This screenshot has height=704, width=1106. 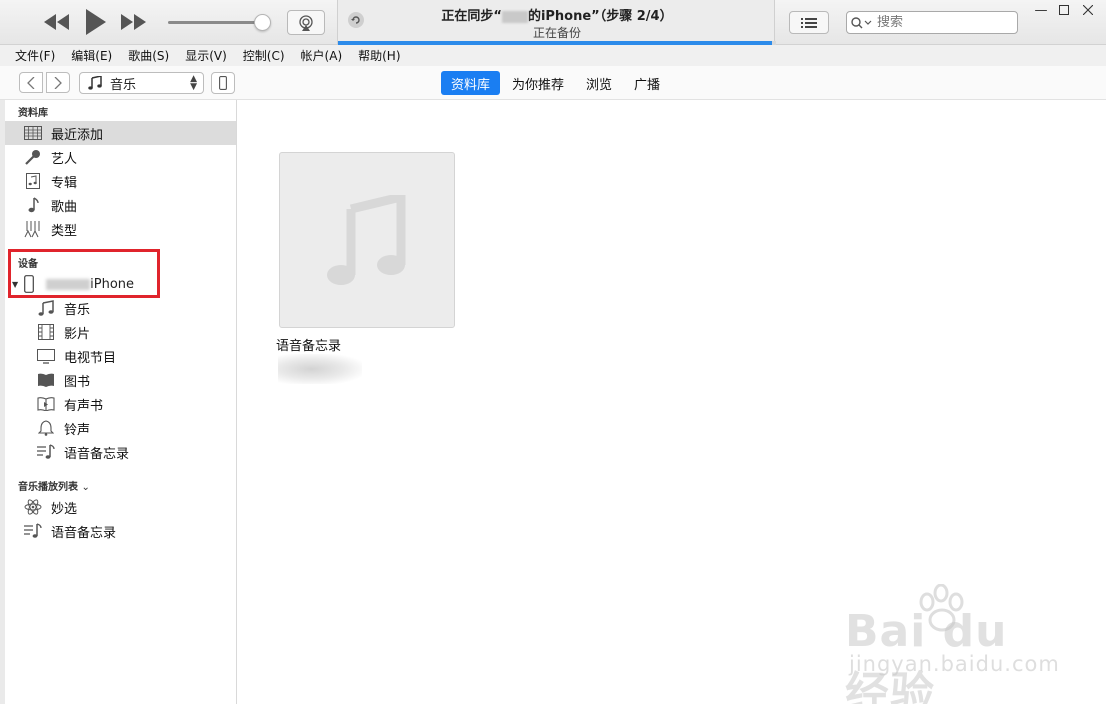 I want to click on search-input, so click(x=942, y=22).